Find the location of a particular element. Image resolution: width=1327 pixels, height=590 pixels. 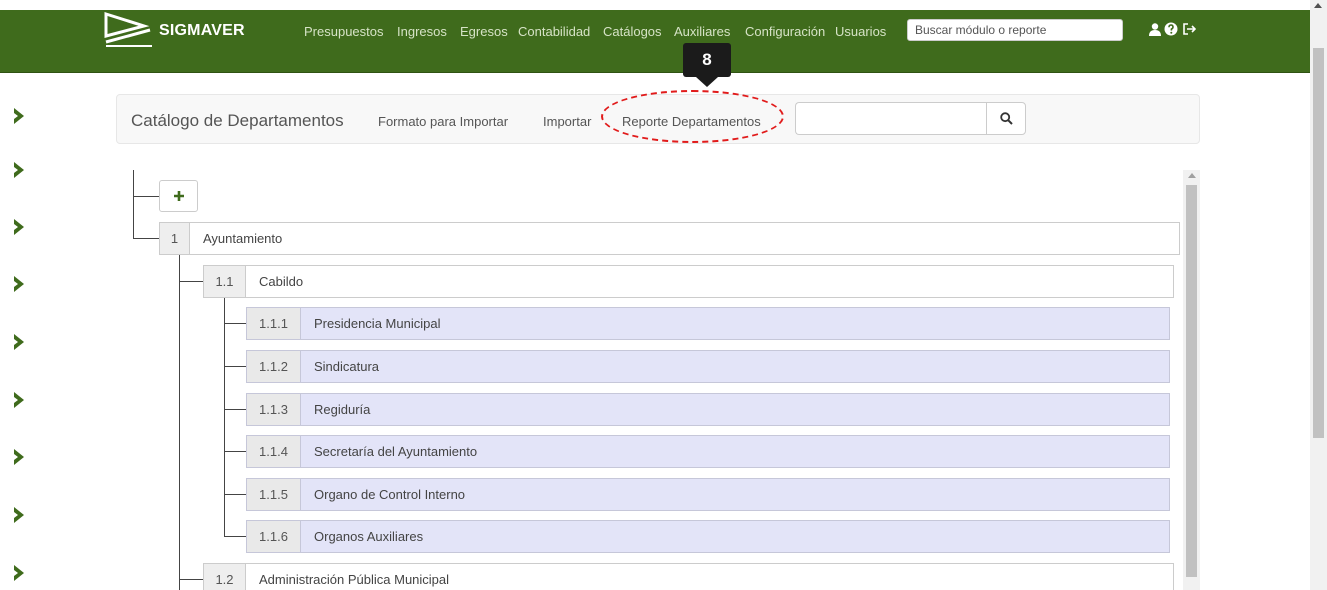

node-label: Secretaría del Ayuntamiento is located at coordinates (396, 451).